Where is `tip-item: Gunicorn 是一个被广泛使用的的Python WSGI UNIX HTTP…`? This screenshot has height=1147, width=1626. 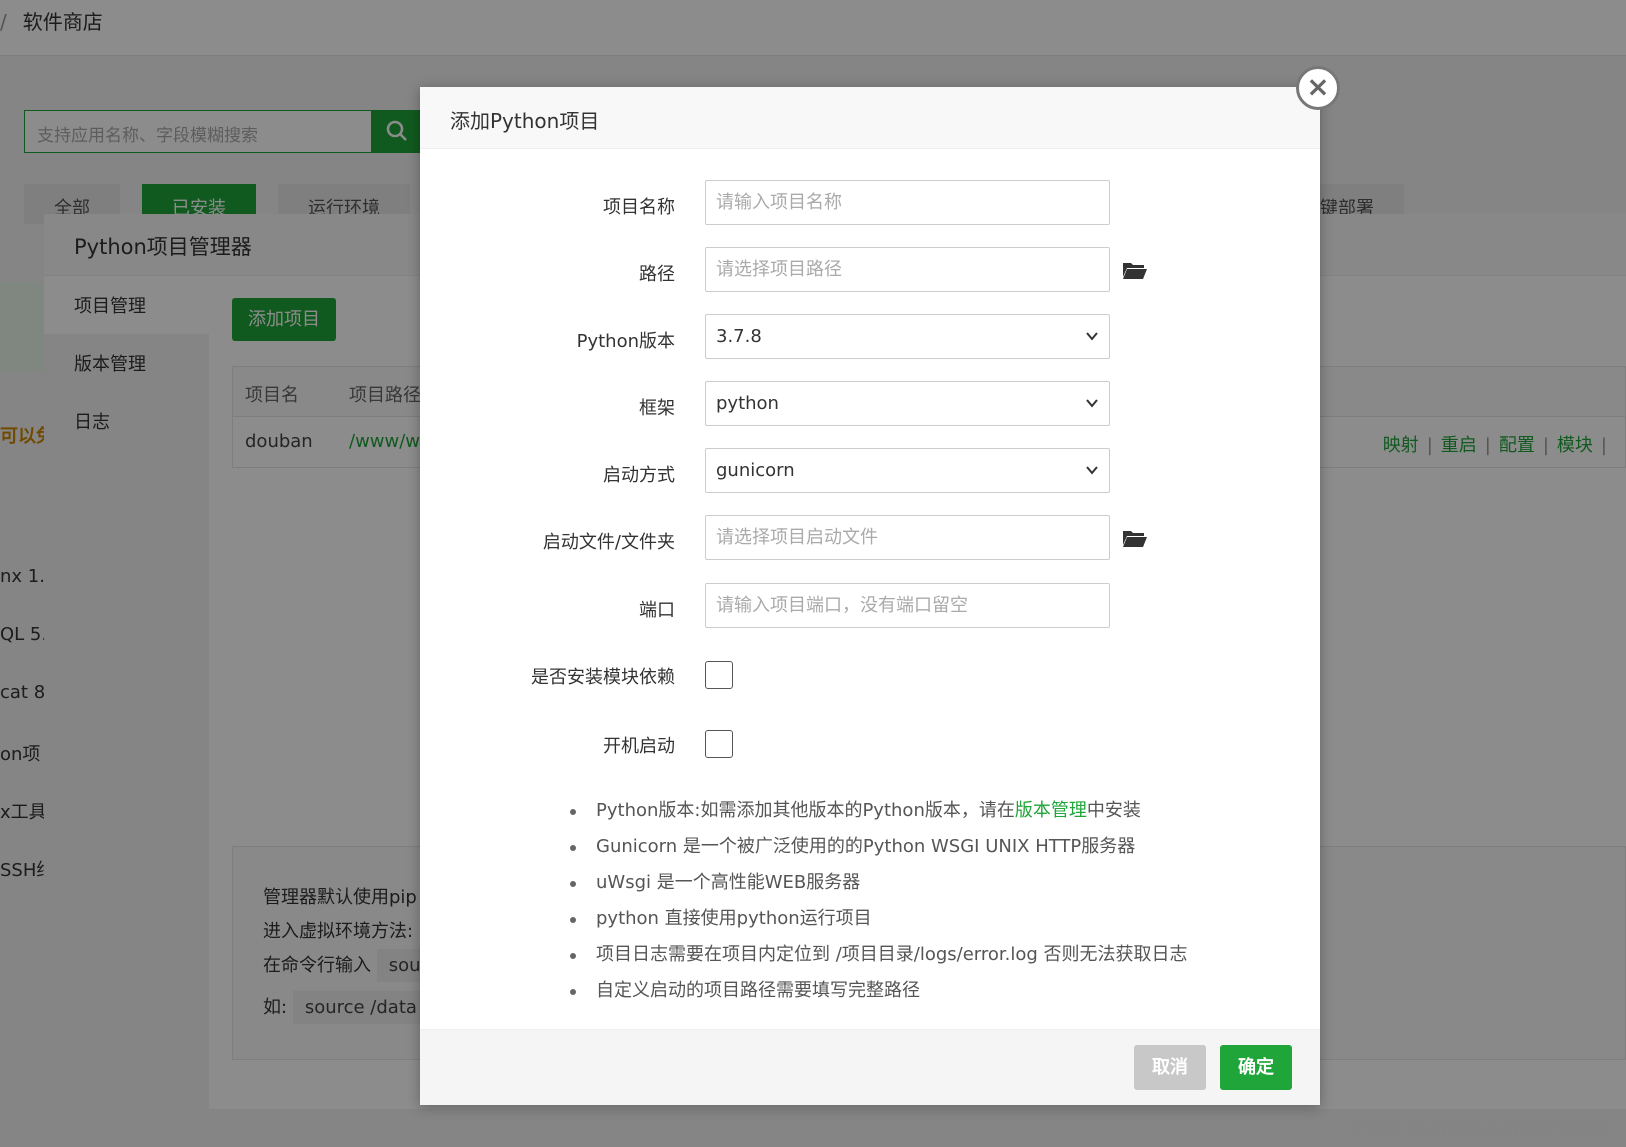
tip-item: Gunicorn 是一个被广泛使用的的Python WSGI UNIX HTTP… is located at coordinates (930, 847).